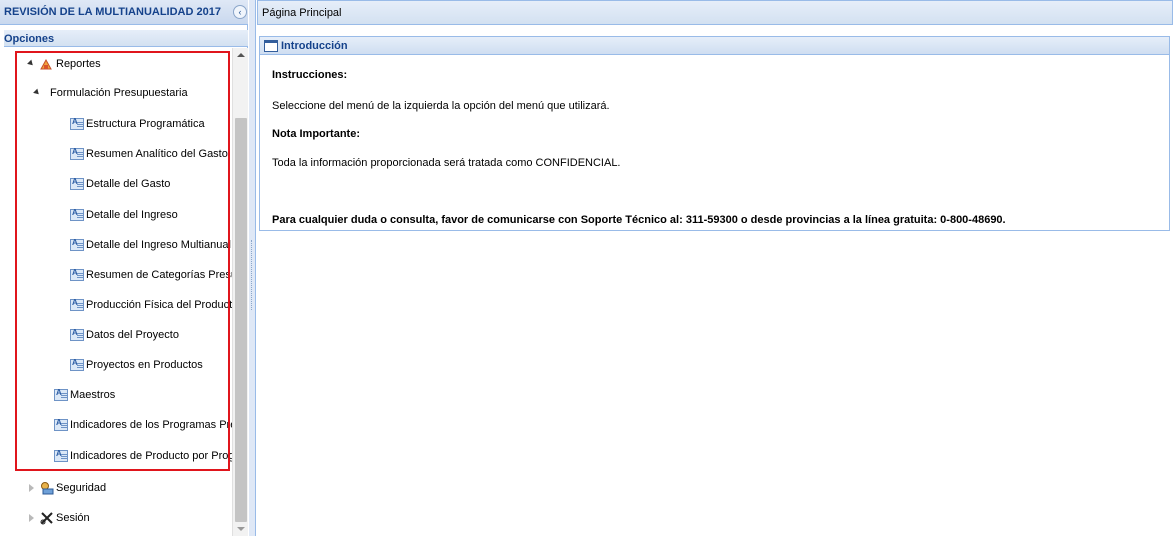 The width and height of the screenshot is (1173, 536). What do you see at coordinates (310, 75) in the screenshot?
I see `instructions-heading: Instrucciones:` at bounding box center [310, 75].